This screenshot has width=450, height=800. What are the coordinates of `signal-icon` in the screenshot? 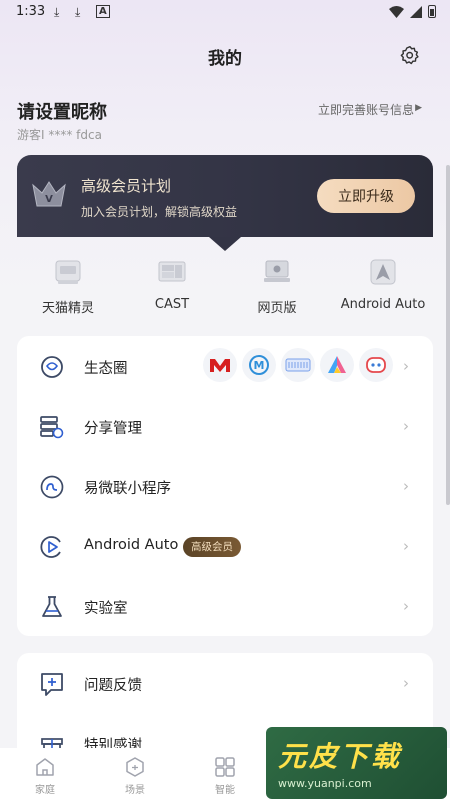 It's located at (416, 11).